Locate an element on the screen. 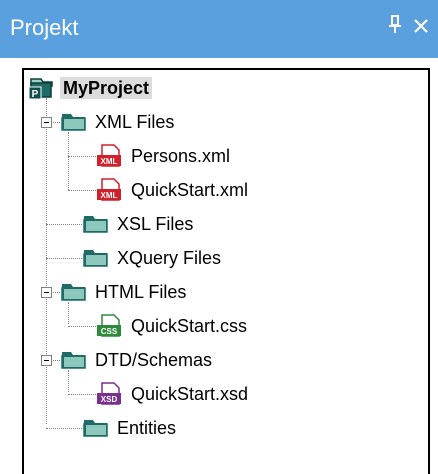  tree-node-label: DTD/Schemas is located at coordinates (154, 360).